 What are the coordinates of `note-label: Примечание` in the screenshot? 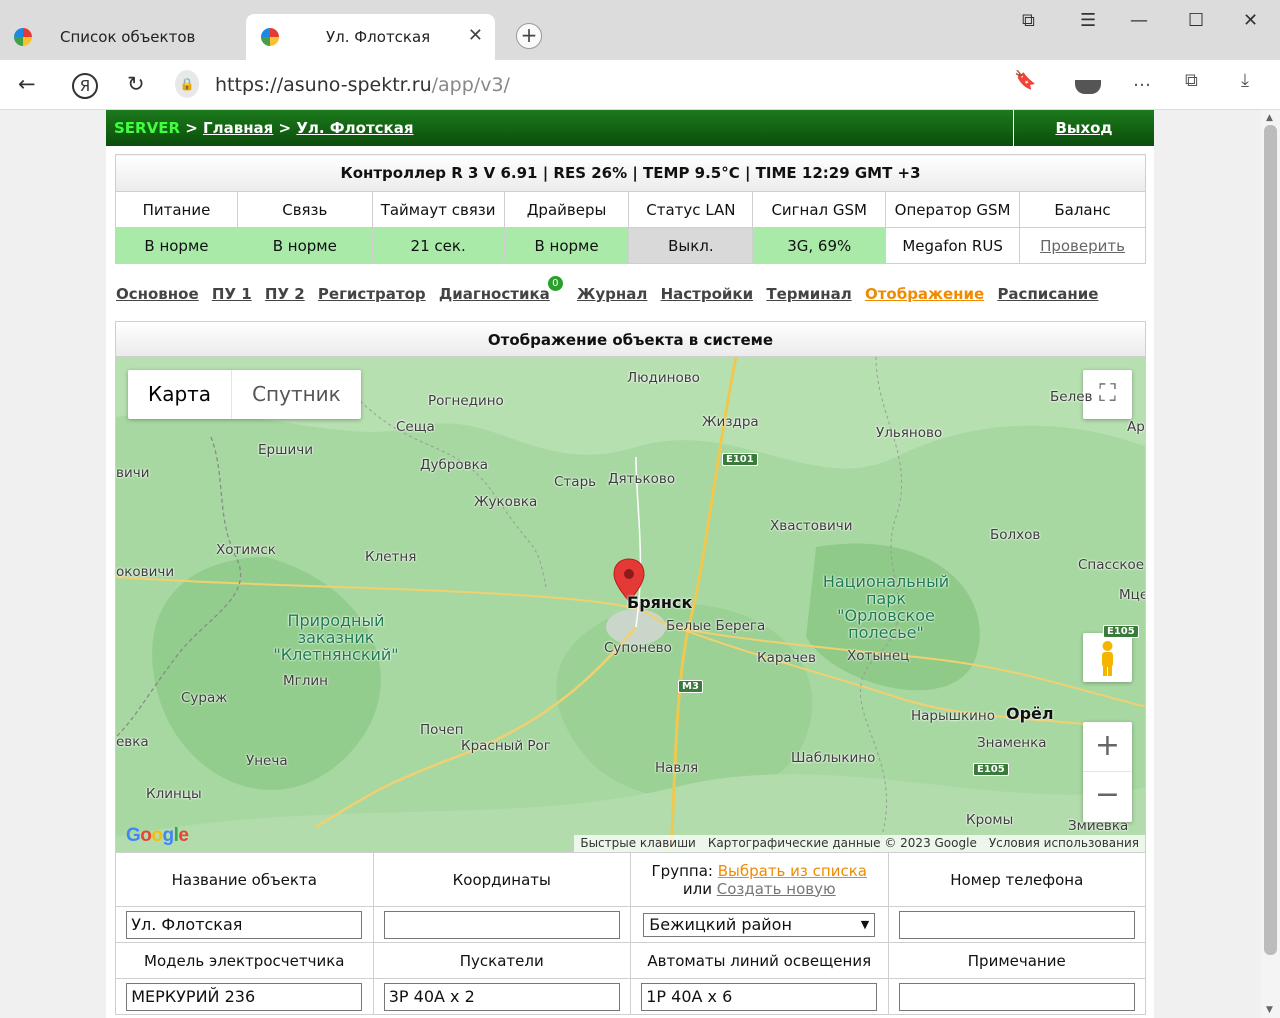 It's located at (1016, 960).